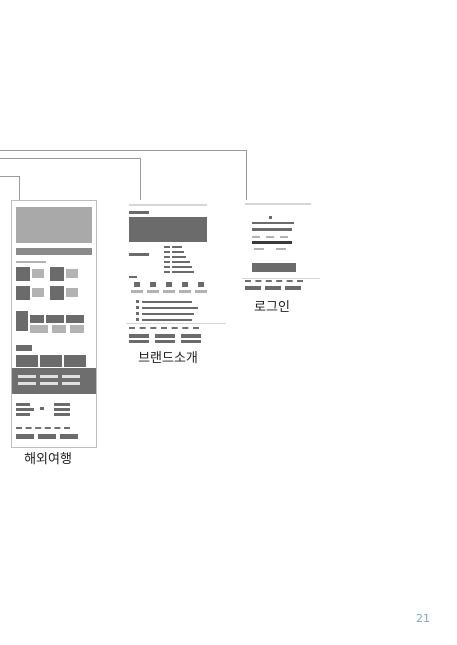 Image resolution: width=457 pixels, height=645 pixels. What do you see at coordinates (274, 267) in the screenshot?
I see `join-button` at bounding box center [274, 267].